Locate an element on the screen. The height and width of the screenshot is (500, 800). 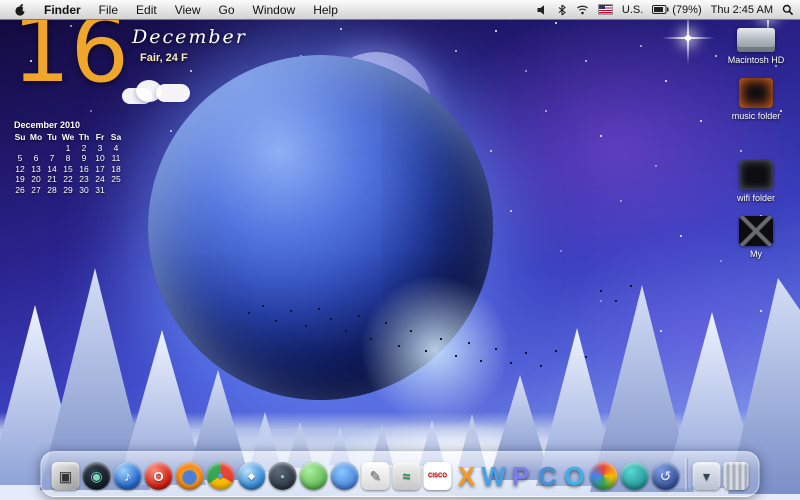
dock-icon-itunes: ♪ is located at coordinates (127, 476).